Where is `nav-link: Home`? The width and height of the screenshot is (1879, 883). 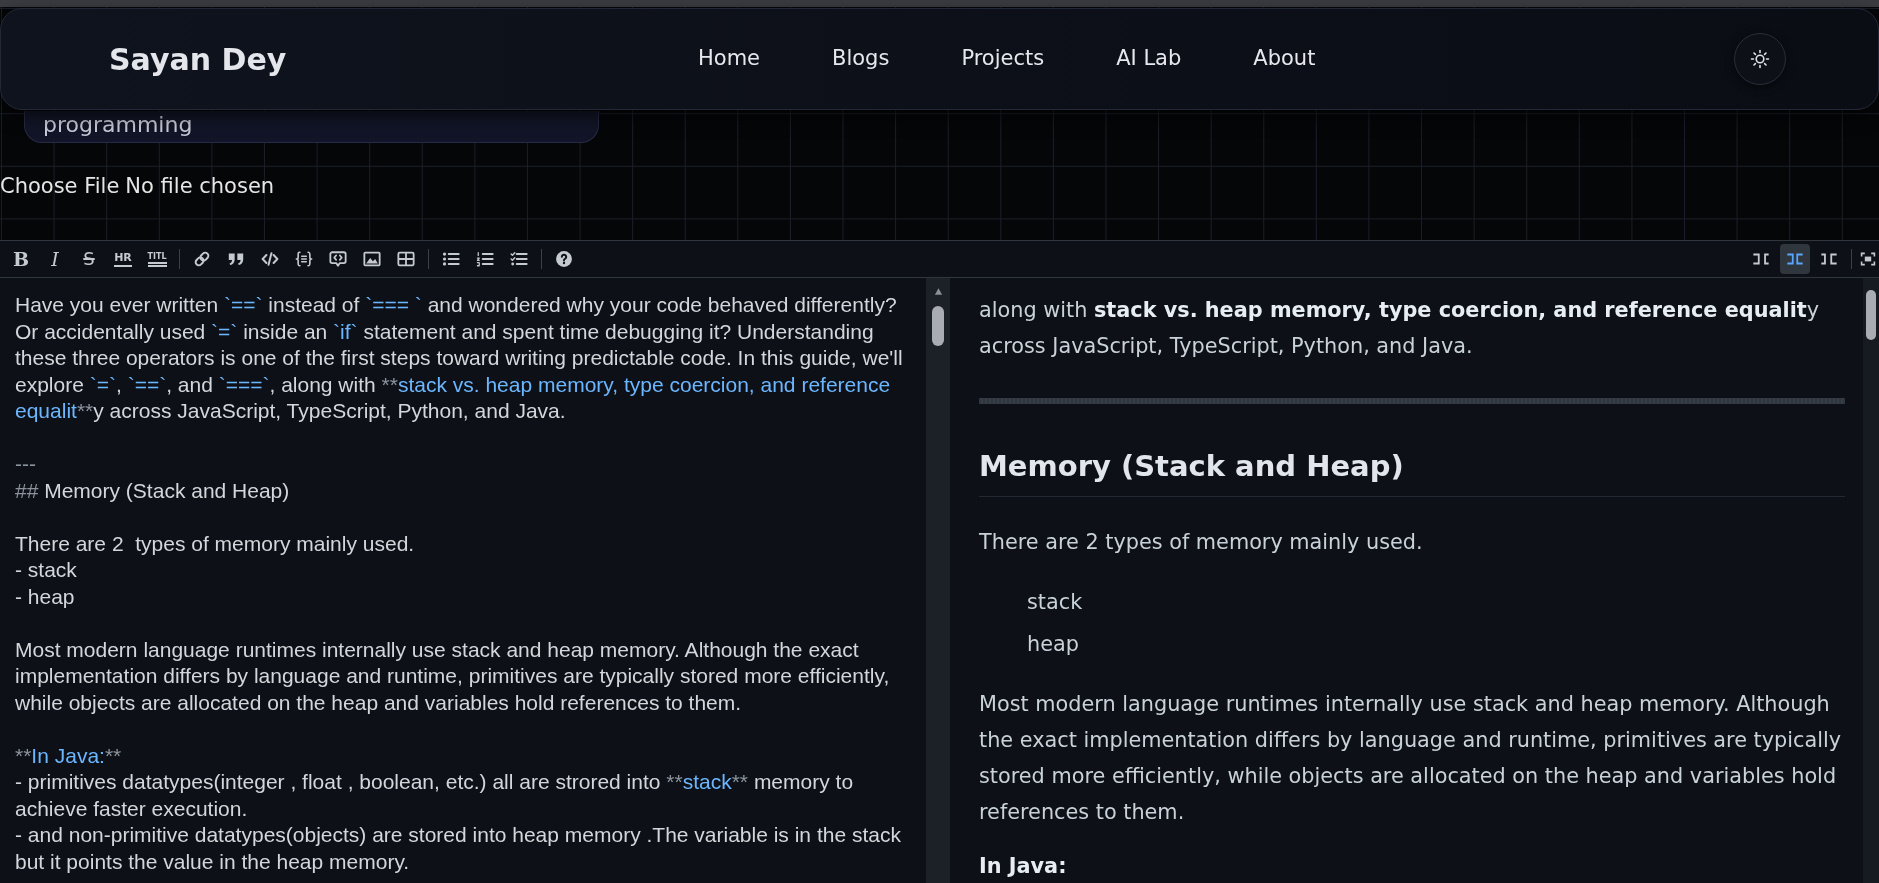
nav-link: Home is located at coordinates (729, 59).